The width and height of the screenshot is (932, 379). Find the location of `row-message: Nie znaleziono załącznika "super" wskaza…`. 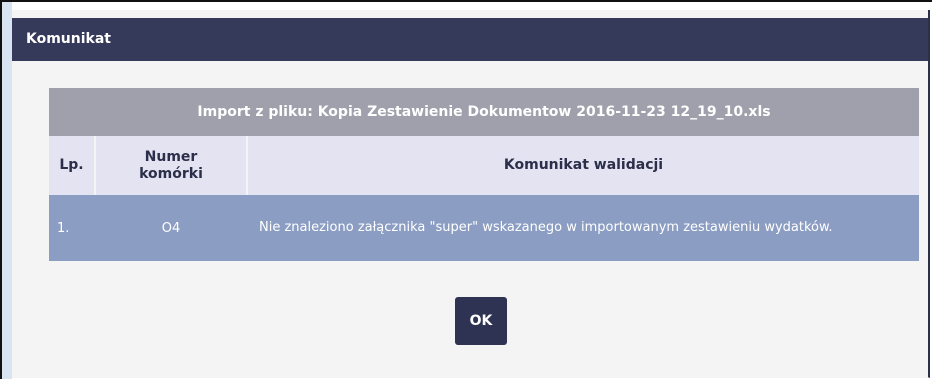

row-message: Nie znaleziono załącznika "super" wskaza… is located at coordinates (583, 228).